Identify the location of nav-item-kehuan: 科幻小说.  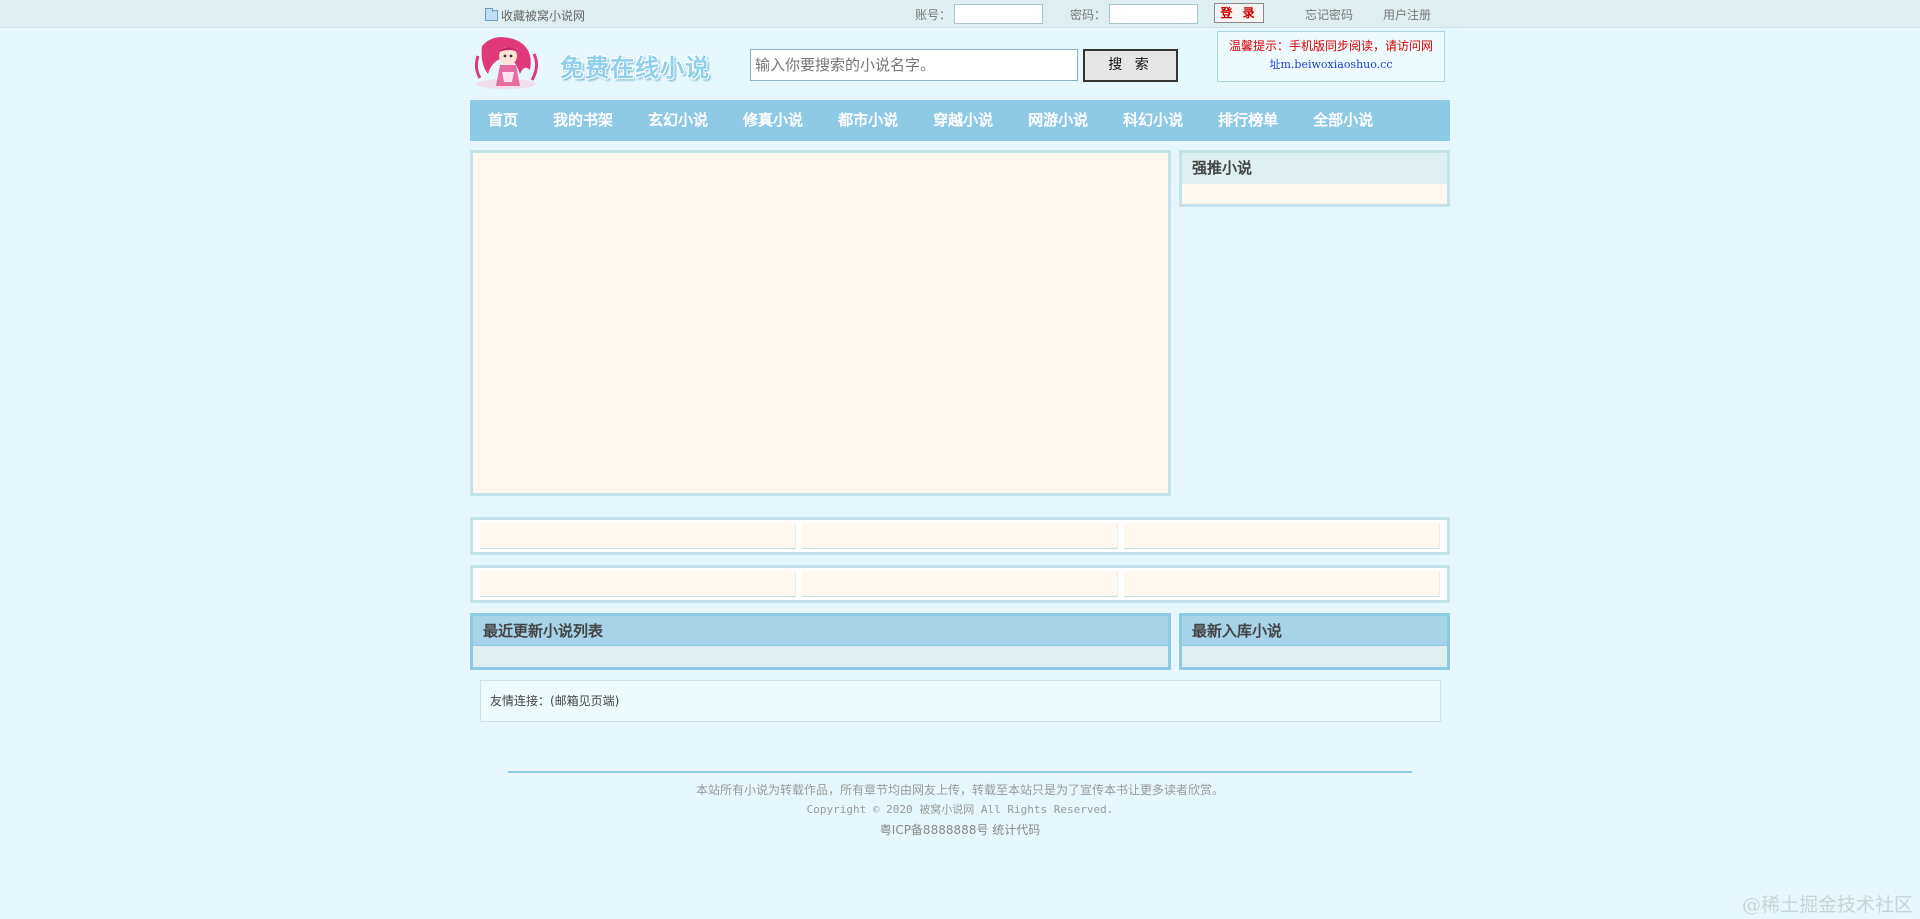
(1153, 120).